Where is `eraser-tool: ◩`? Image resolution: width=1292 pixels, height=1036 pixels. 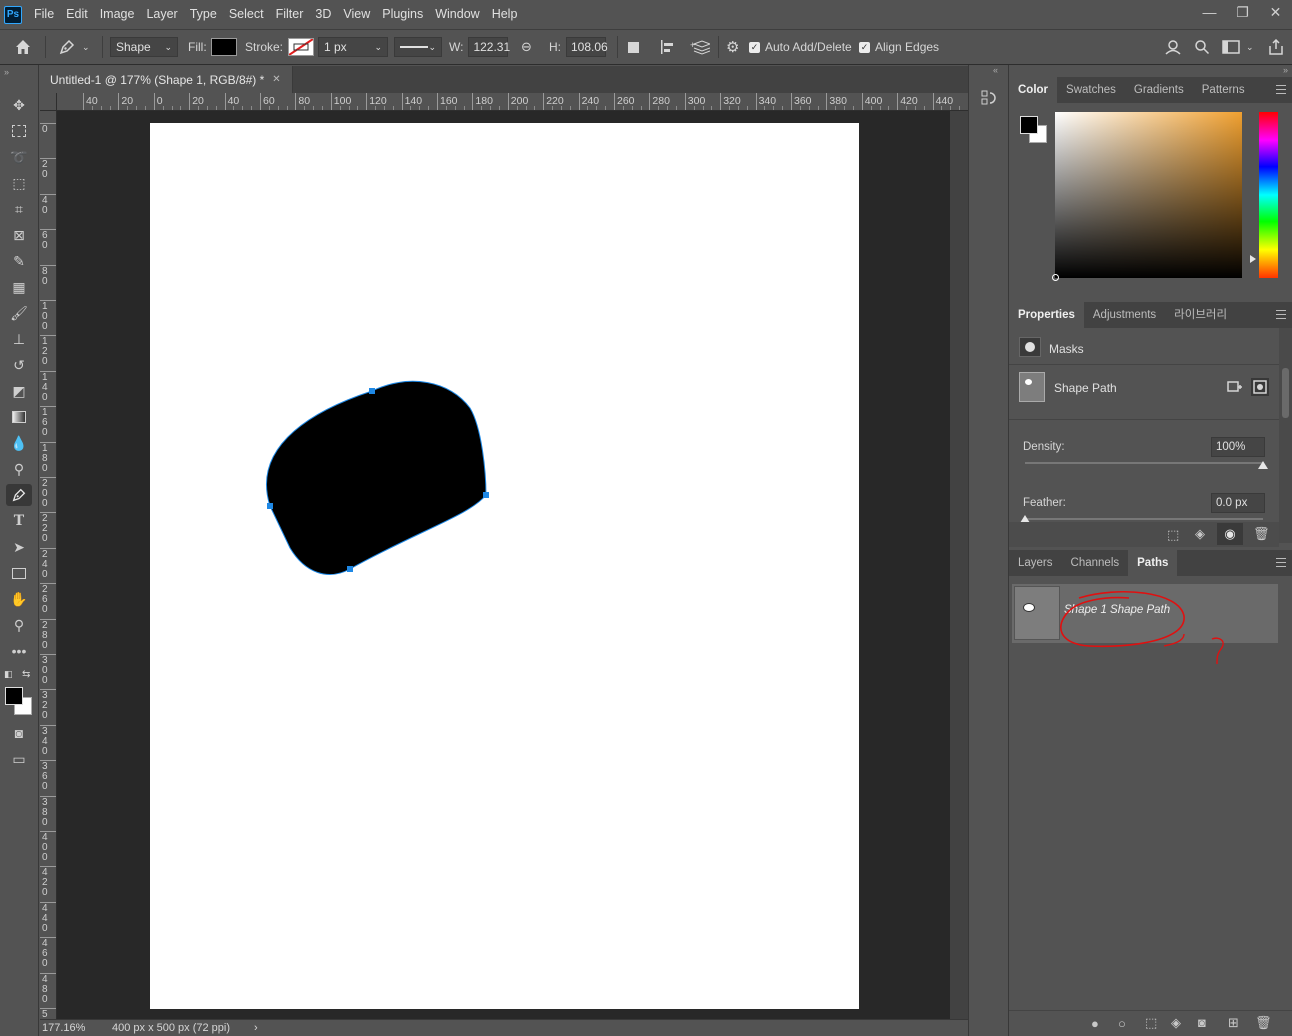 eraser-tool: ◩ is located at coordinates (19, 391).